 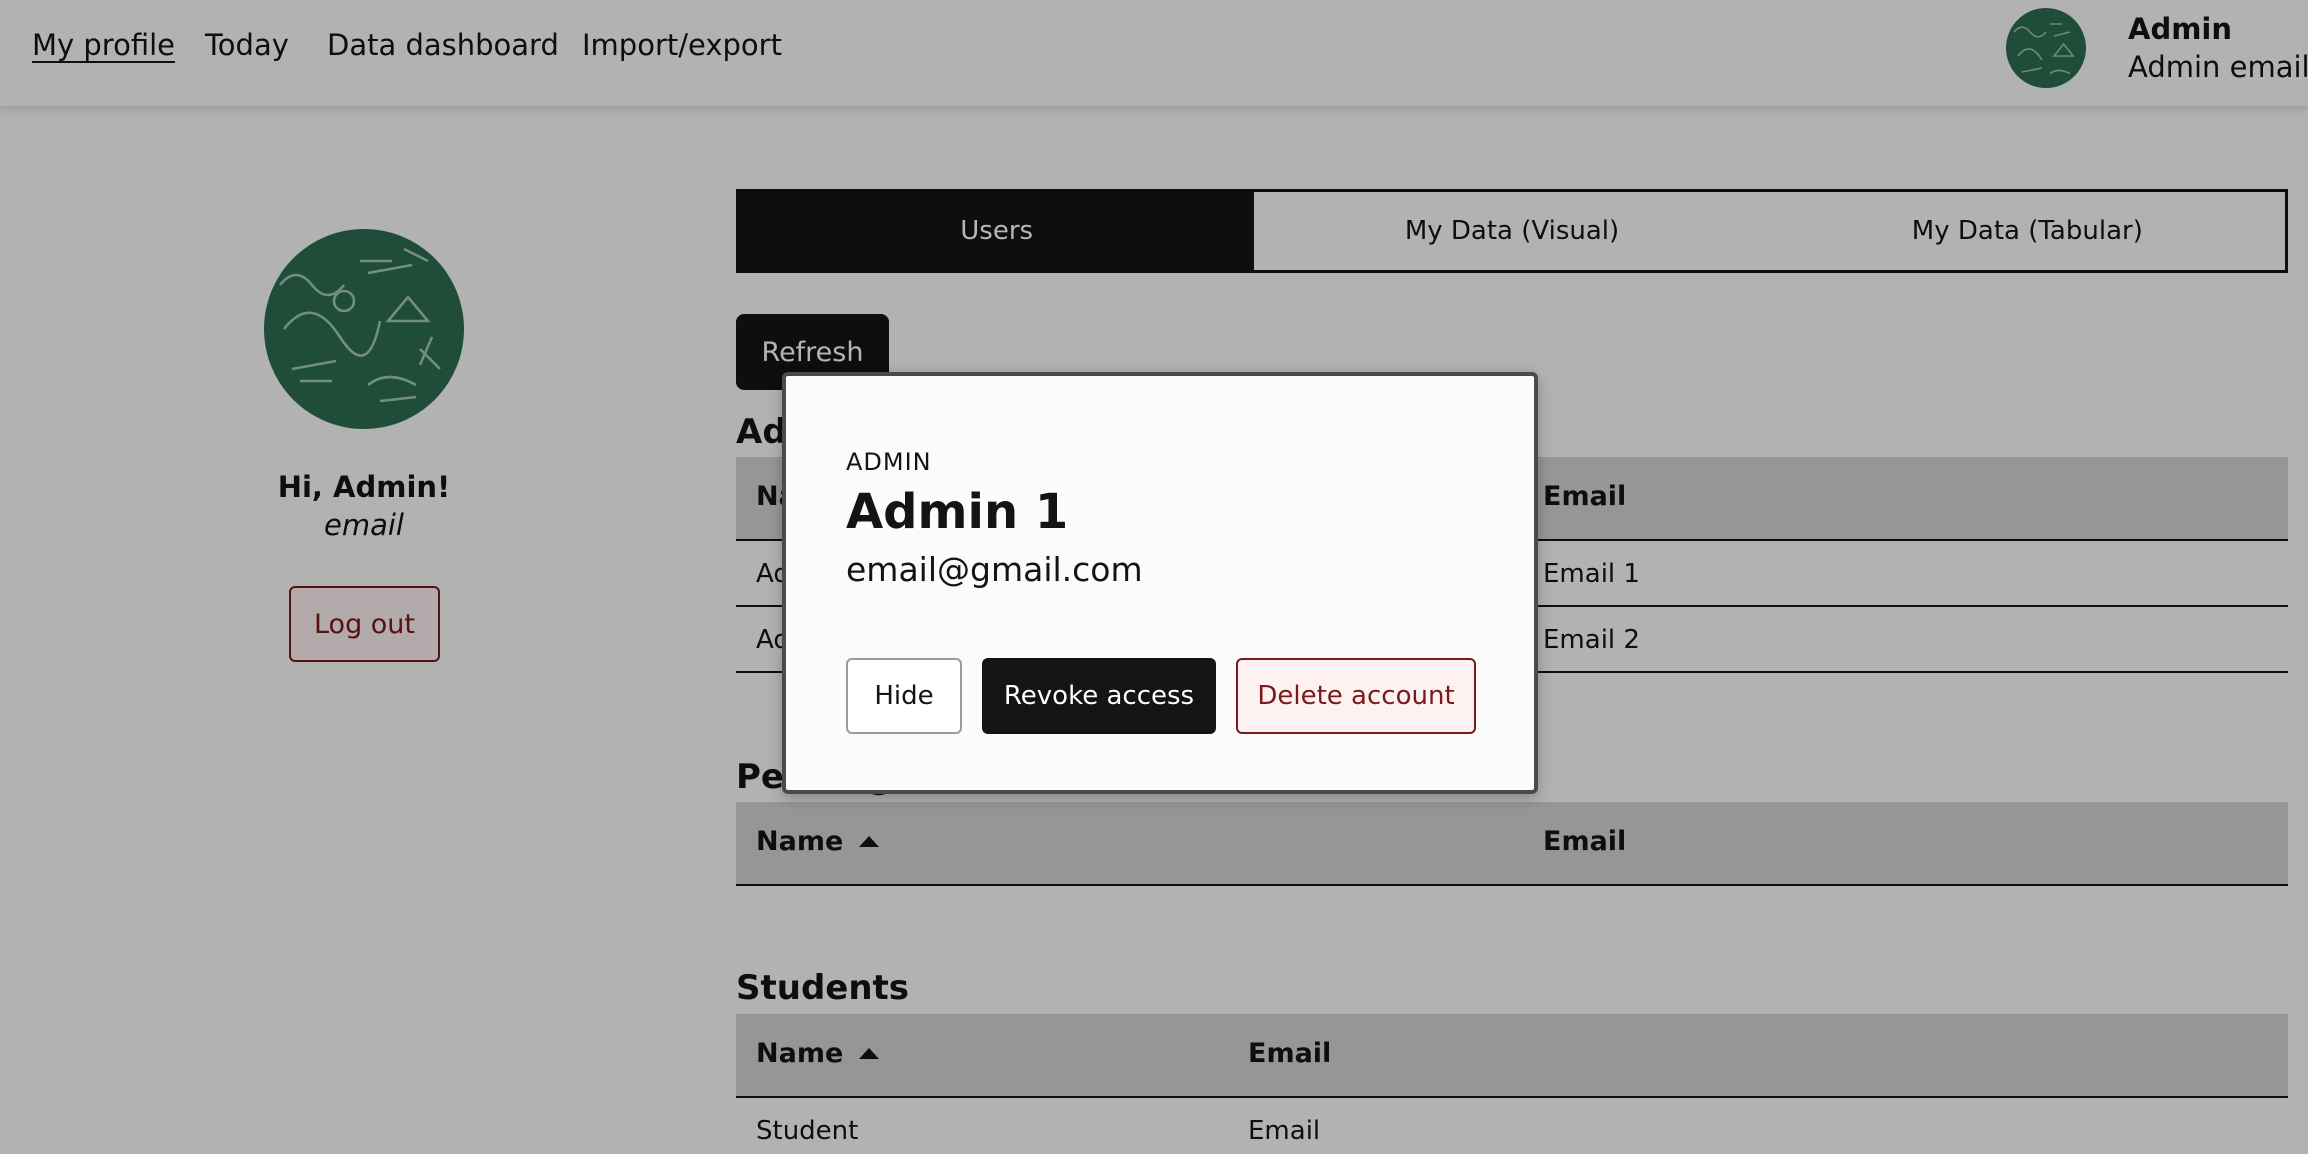 I want to click on modal-user-name: Admin 1, so click(x=957, y=512).